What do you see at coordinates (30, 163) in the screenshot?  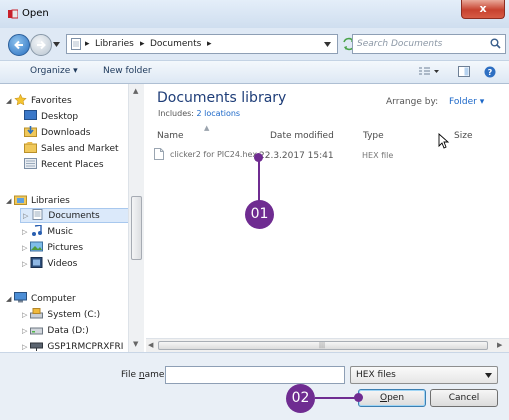 I see `recent-places-icon` at bounding box center [30, 163].